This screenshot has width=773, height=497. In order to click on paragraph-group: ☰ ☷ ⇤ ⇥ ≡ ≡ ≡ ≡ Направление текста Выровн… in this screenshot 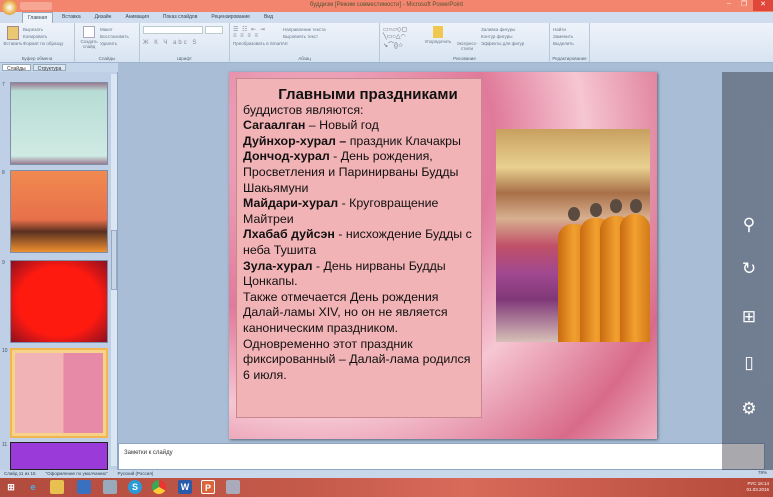, I will do `click(305, 42)`.